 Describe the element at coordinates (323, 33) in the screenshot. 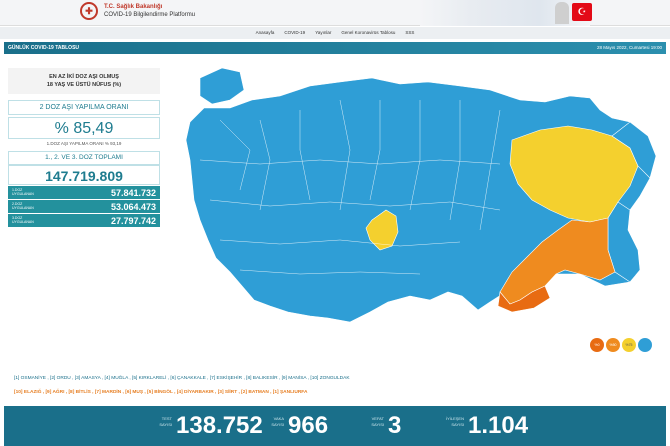

I see `nav-publications: Yayınlar` at that location.